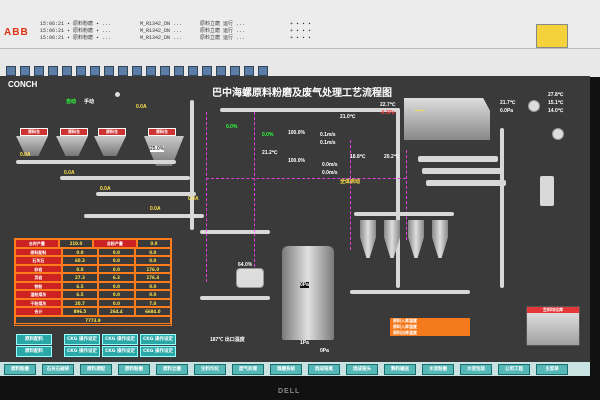 The width and height of the screenshot is (600, 400). Describe the element at coordinates (93, 302) in the screenshot. I see `table-row: 干粉煤灰 20.7 0.0 7.0` at that location.